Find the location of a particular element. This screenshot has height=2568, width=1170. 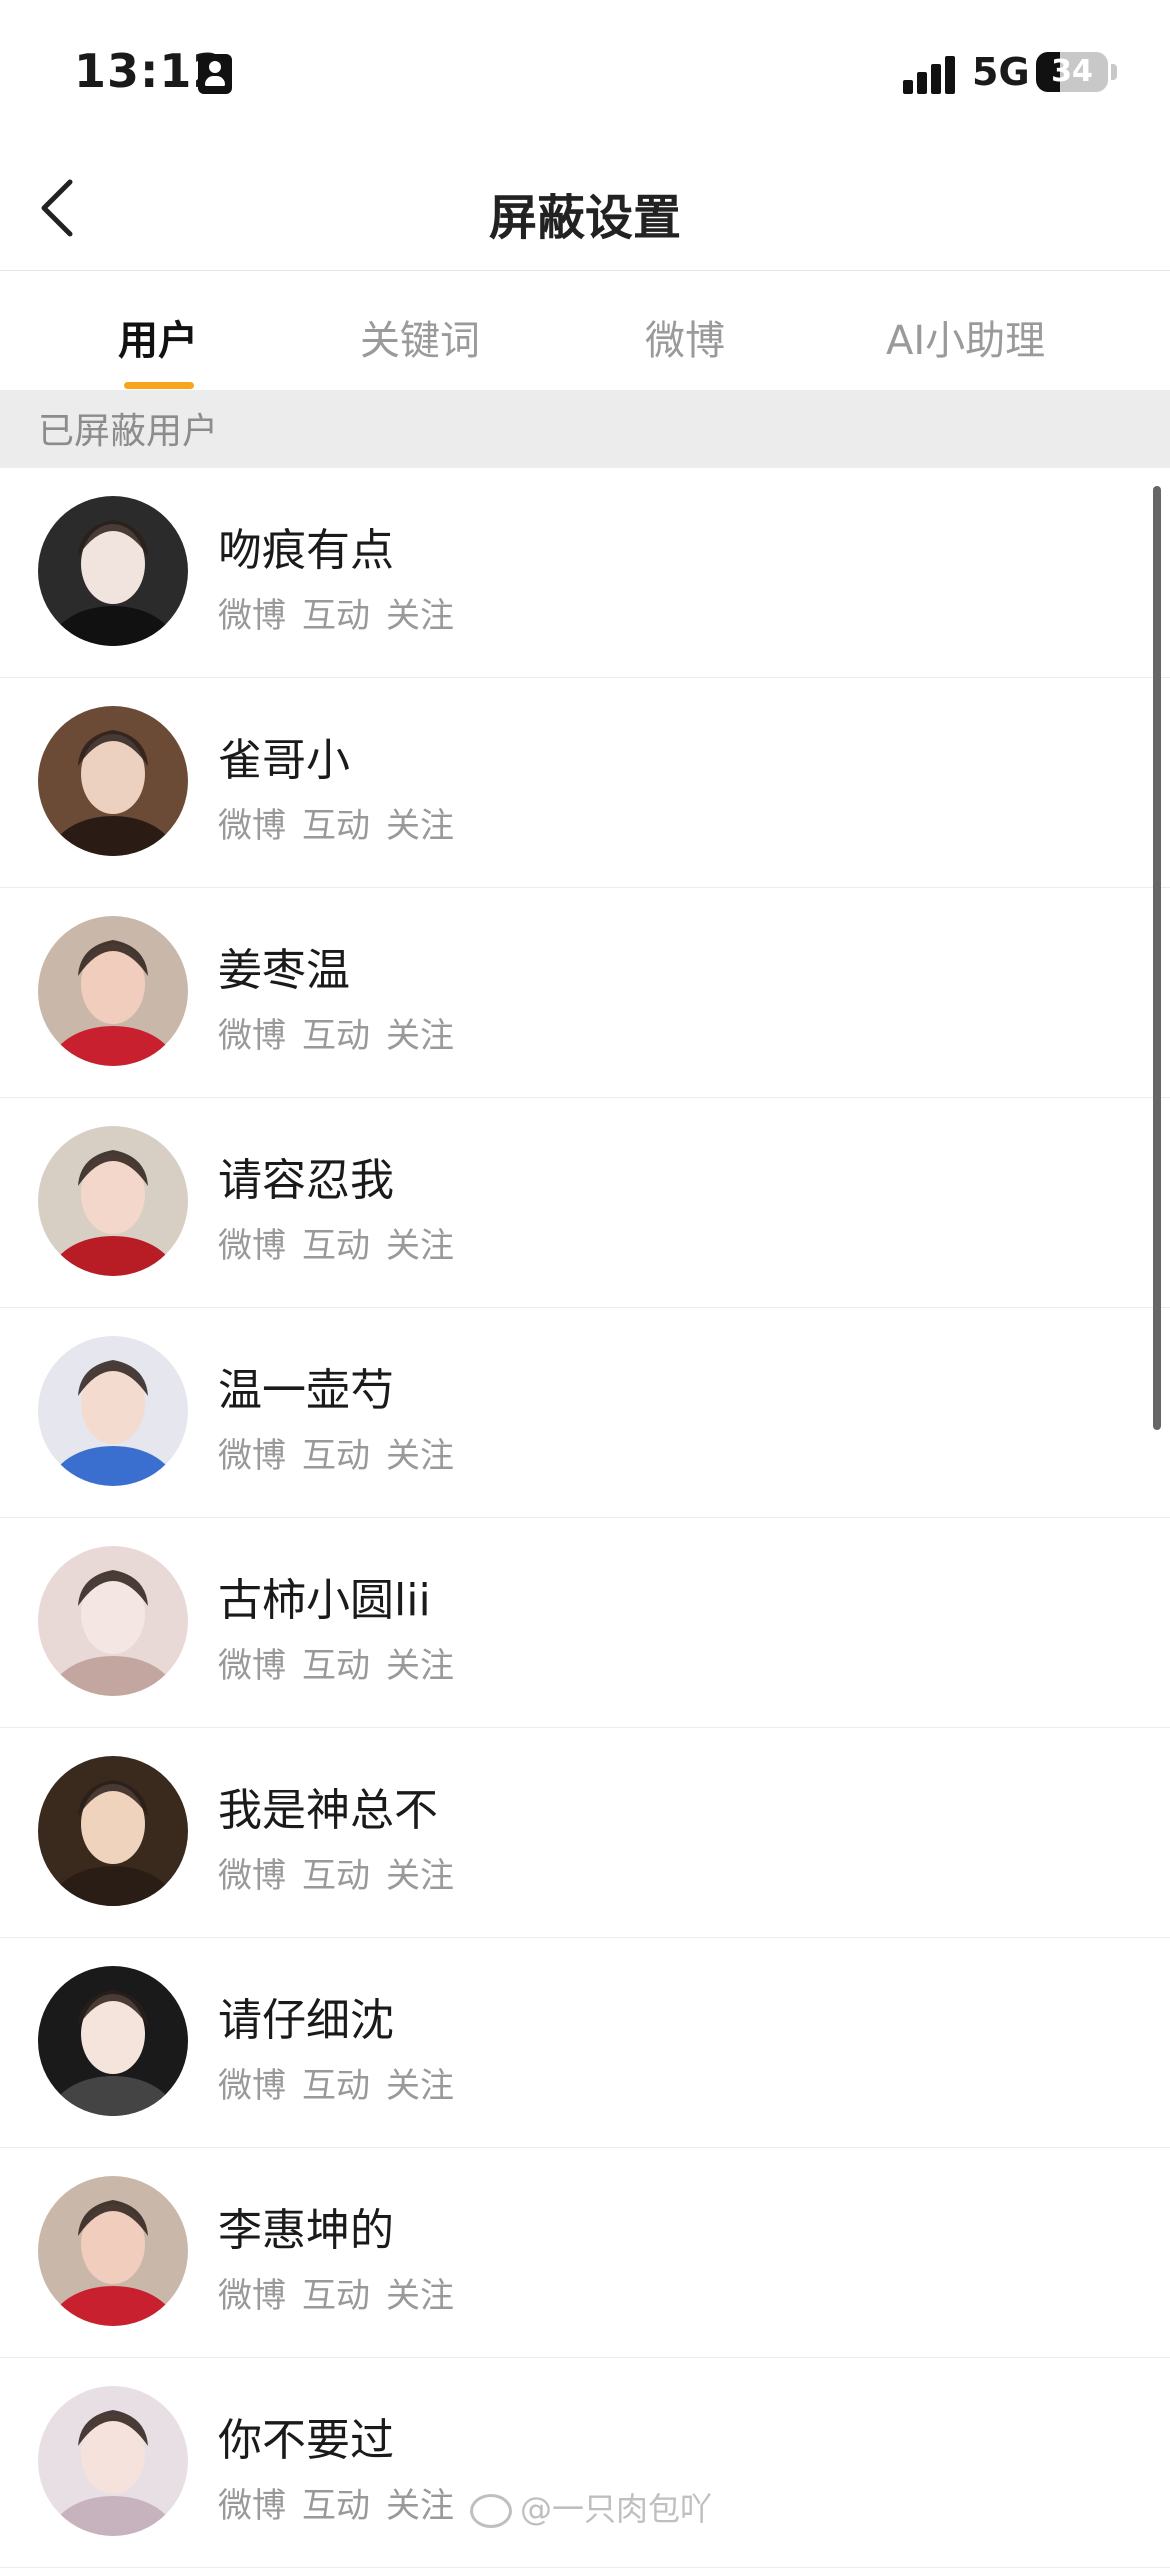

battery-cap is located at coordinates (1114, 72).